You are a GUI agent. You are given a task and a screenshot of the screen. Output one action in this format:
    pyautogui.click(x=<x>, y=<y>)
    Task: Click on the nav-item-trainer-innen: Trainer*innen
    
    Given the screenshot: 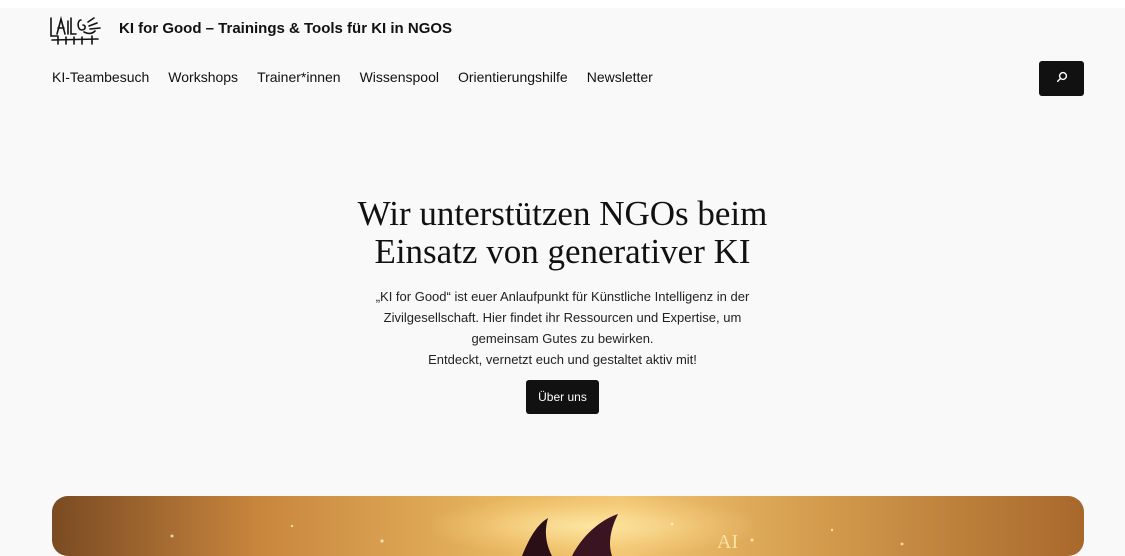 What is the action you would take?
    pyautogui.click(x=299, y=77)
    